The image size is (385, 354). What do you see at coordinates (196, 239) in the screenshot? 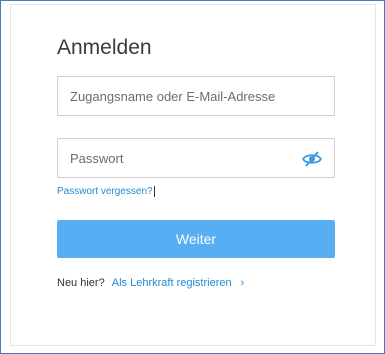
I see `submit-button: Weiter` at bounding box center [196, 239].